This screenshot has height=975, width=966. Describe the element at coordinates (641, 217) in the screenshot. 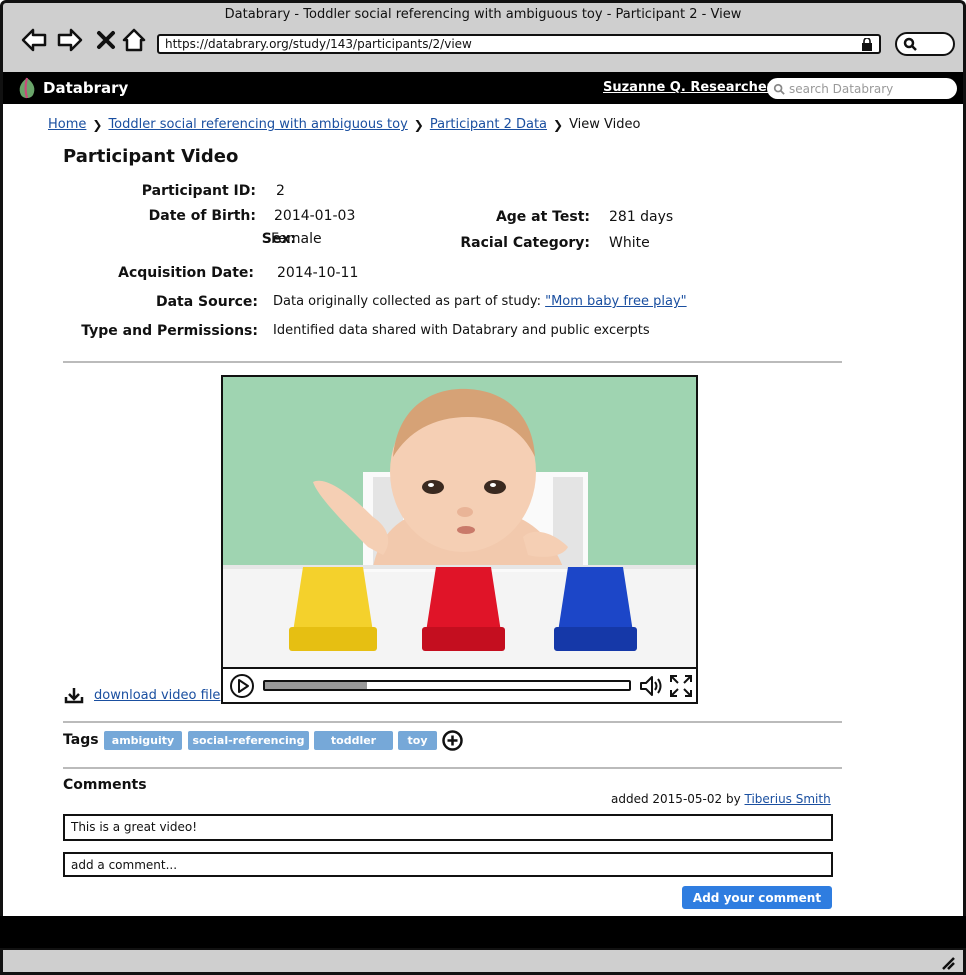

I see `age-value: 281 days` at that location.